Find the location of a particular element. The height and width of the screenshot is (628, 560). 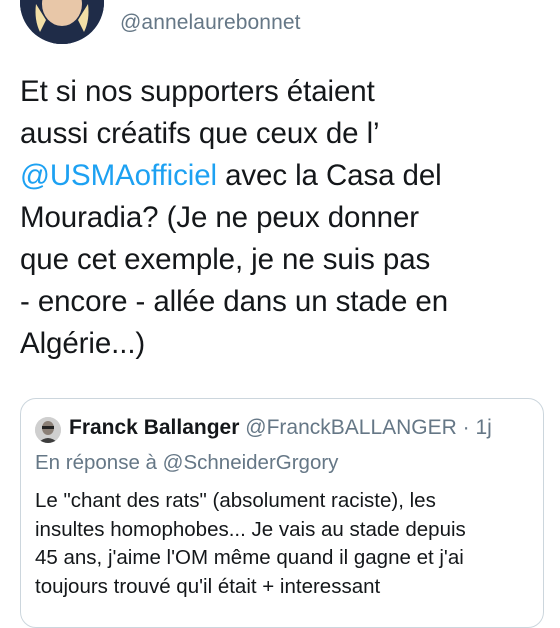

reply-mention-link: @SchneiderGrgory is located at coordinates (251, 462).